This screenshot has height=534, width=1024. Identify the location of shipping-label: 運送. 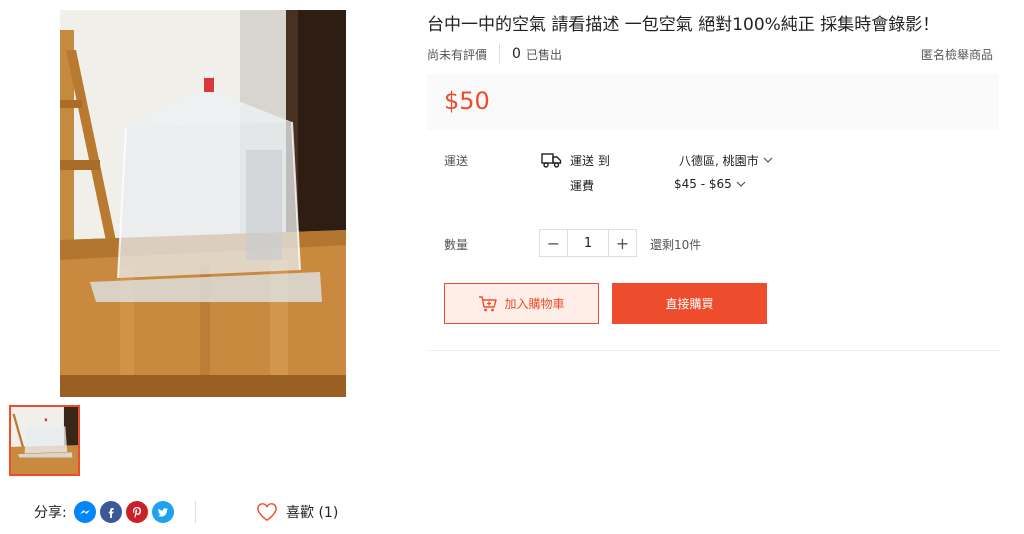
(456, 161).